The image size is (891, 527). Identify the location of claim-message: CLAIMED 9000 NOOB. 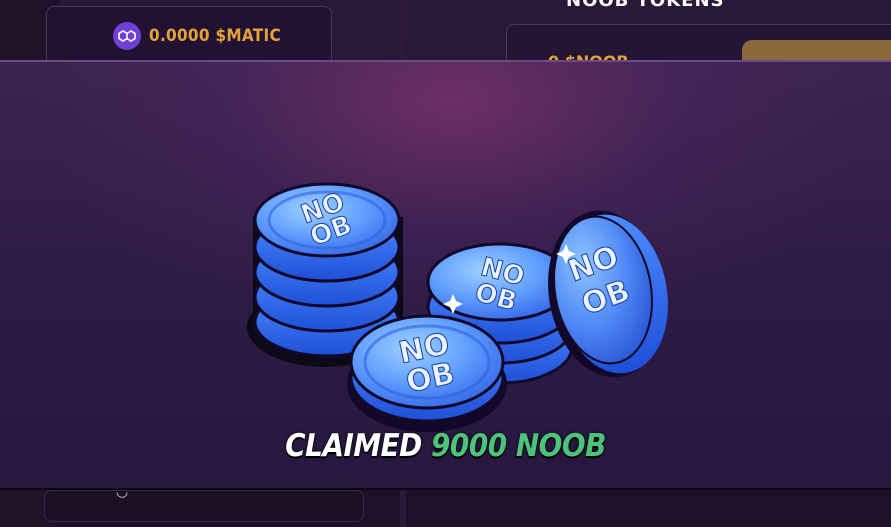
(445, 446).